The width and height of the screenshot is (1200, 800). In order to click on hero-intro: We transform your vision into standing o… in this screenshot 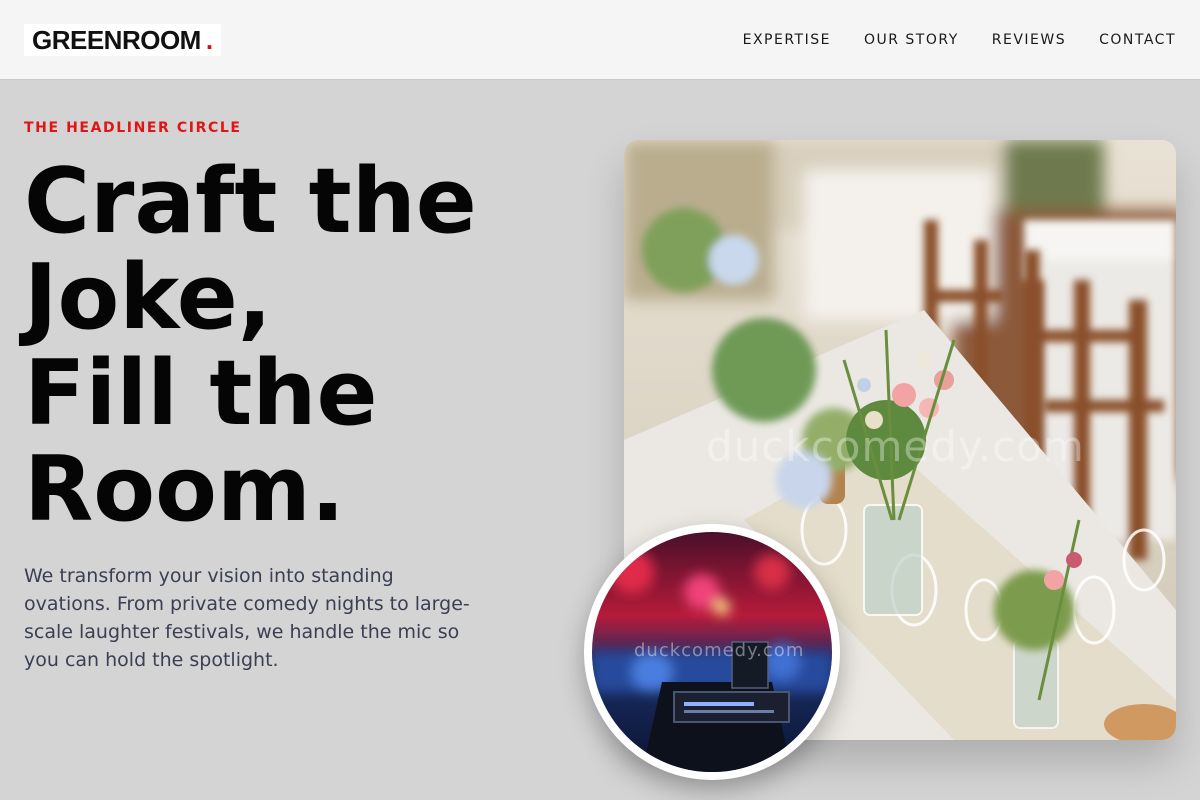, I will do `click(247, 618)`.